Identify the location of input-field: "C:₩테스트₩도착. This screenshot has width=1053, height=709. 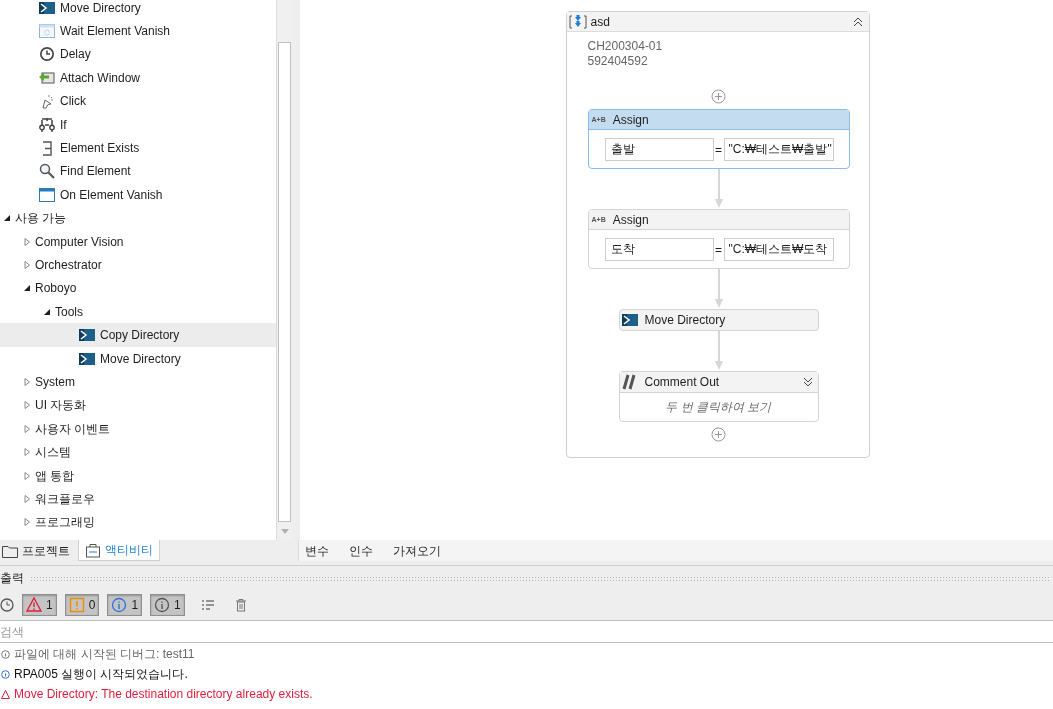
(778, 249).